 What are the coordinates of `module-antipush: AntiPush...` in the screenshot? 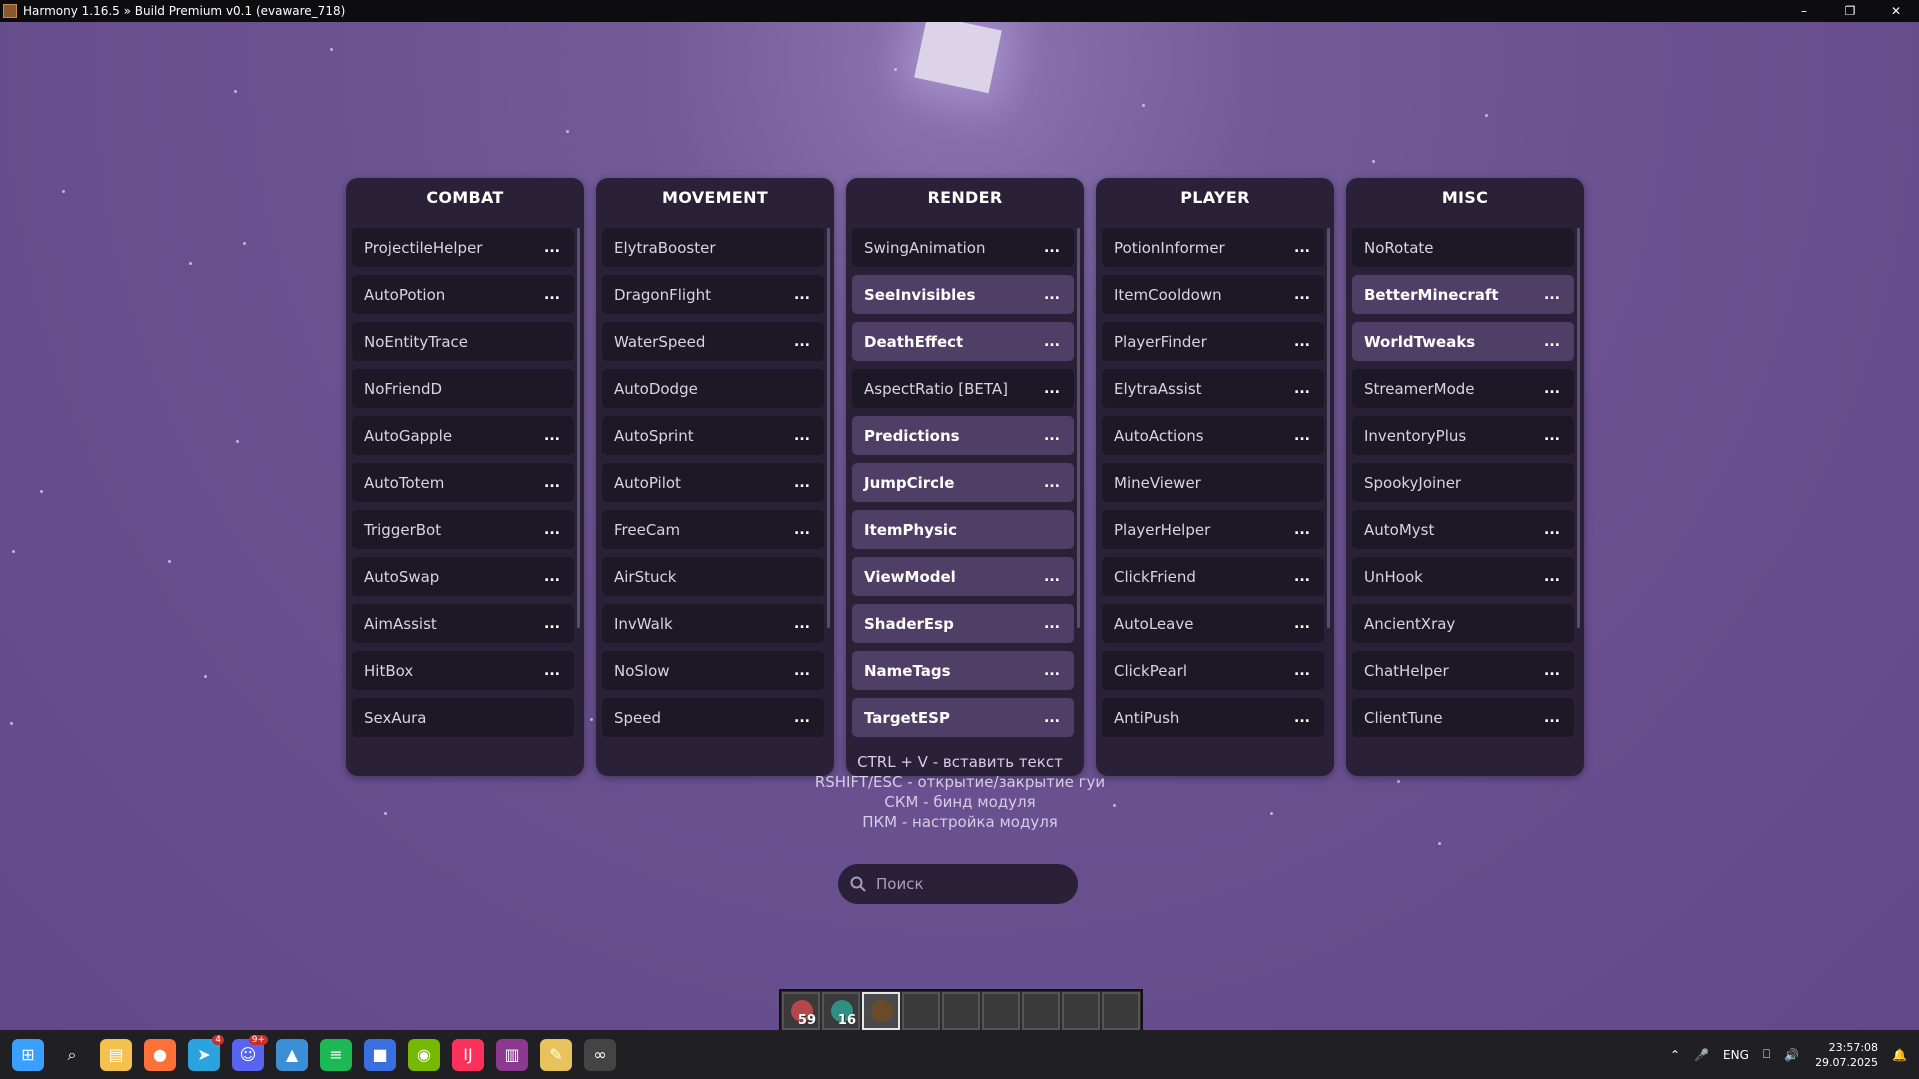 It's located at (1213, 717).